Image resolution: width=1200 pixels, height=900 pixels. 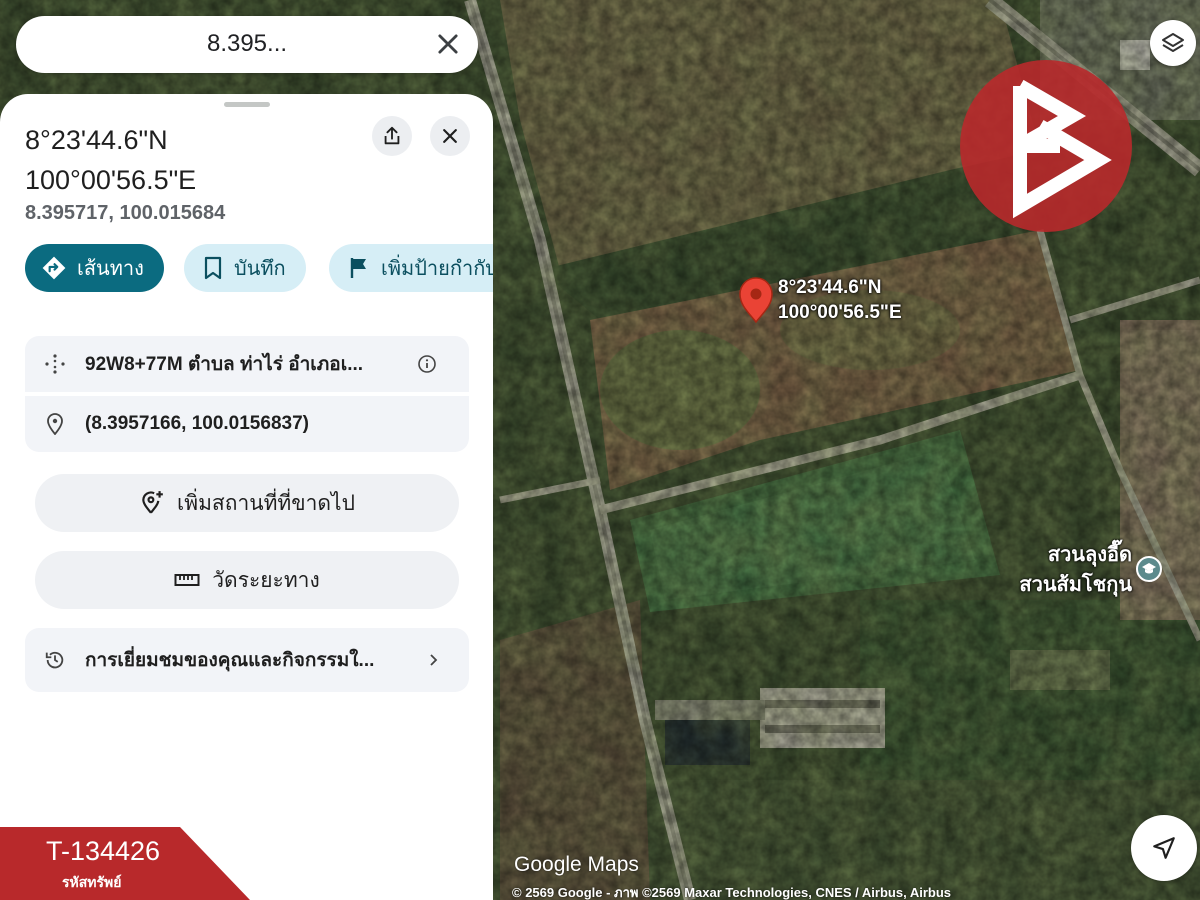 I want to click on asset-code: T-134426, so click(x=103, y=851).